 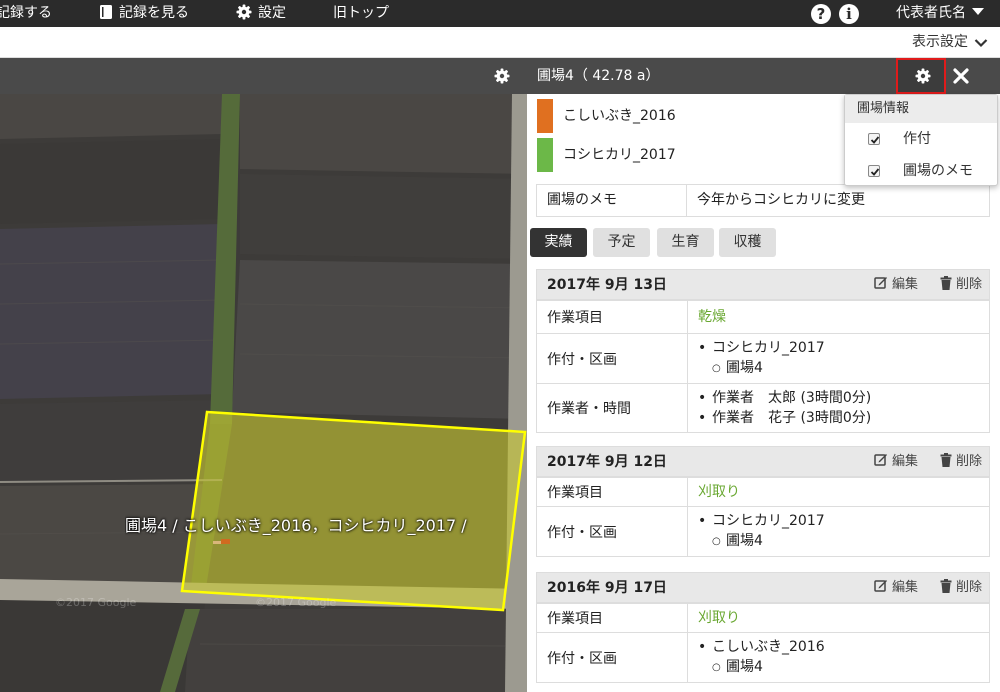 What do you see at coordinates (917, 139) in the screenshot?
I see `dropdown-item-label: 作付` at bounding box center [917, 139].